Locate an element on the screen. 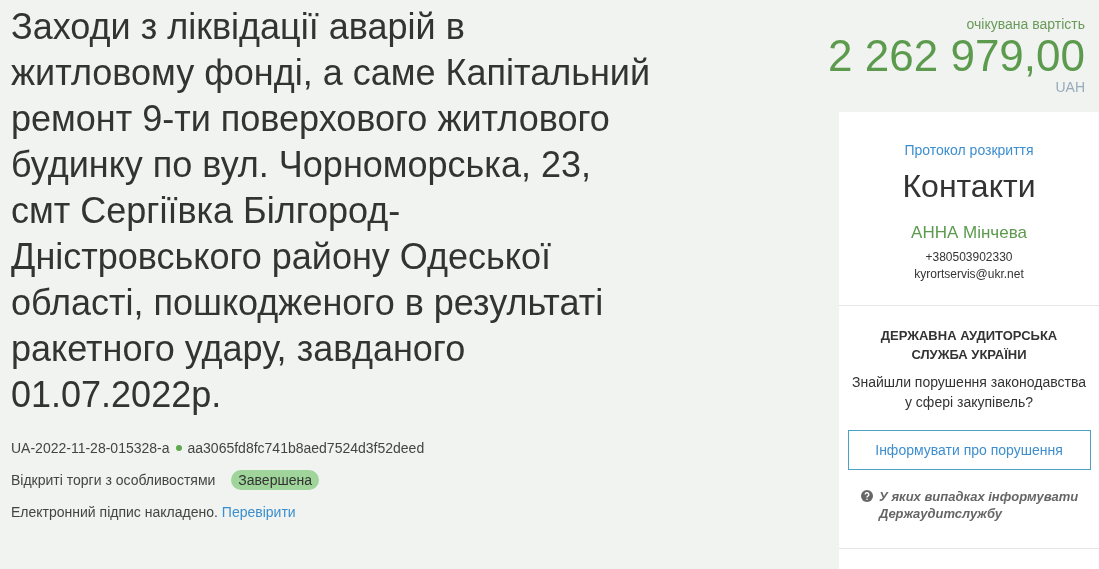 This screenshot has height=569, width=1099. protocol-link: Протокол розкриття is located at coordinates (969, 150).